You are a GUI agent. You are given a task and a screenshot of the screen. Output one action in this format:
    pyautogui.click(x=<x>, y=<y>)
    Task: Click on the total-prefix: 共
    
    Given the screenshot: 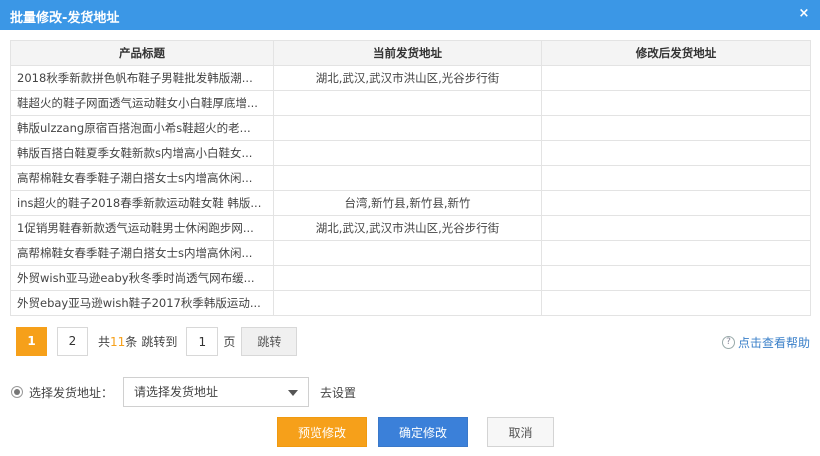 What is the action you would take?
    pyautogui.click(x=104, y=342)
    